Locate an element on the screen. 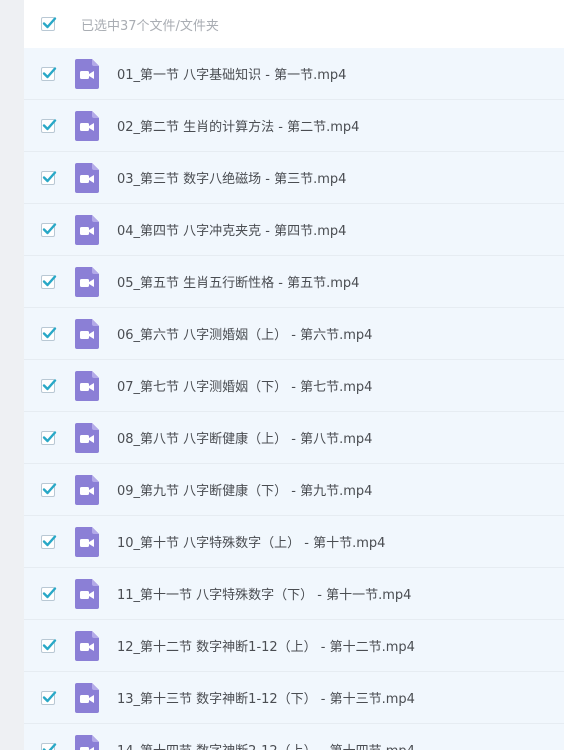 This screenshot has height=750, width=564. file-row: 07_第七节 八字测婚姻（下） - 第七节.mp4 is located at coordinates (294, 386).